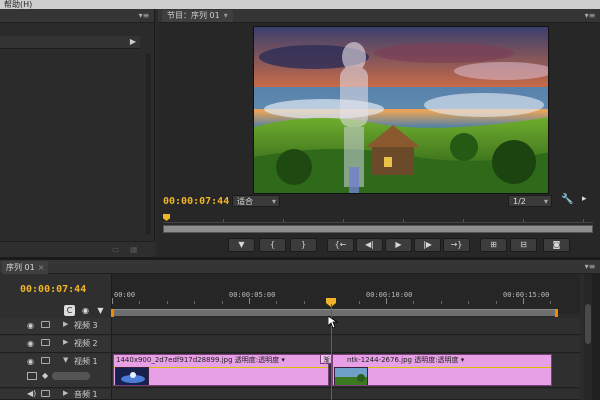  Describe the element at coordinates (86, 325) in the screenshot. I see `track-name: 视频 3` at that location.